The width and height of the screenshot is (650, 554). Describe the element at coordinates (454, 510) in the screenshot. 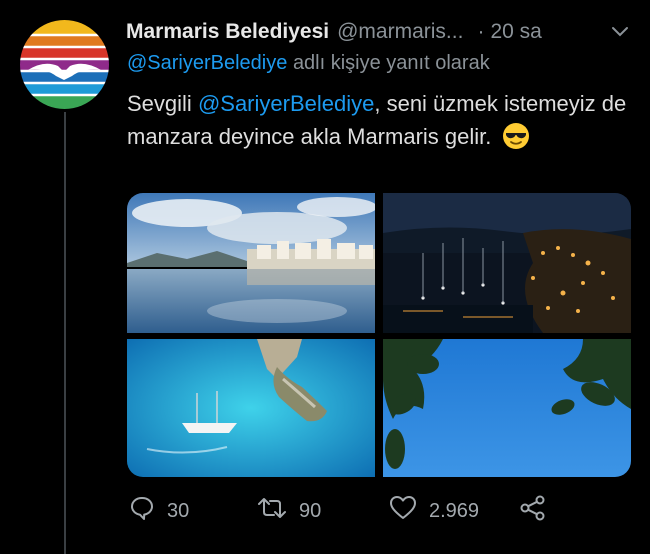

I see `like-count: 2.969` at that location.